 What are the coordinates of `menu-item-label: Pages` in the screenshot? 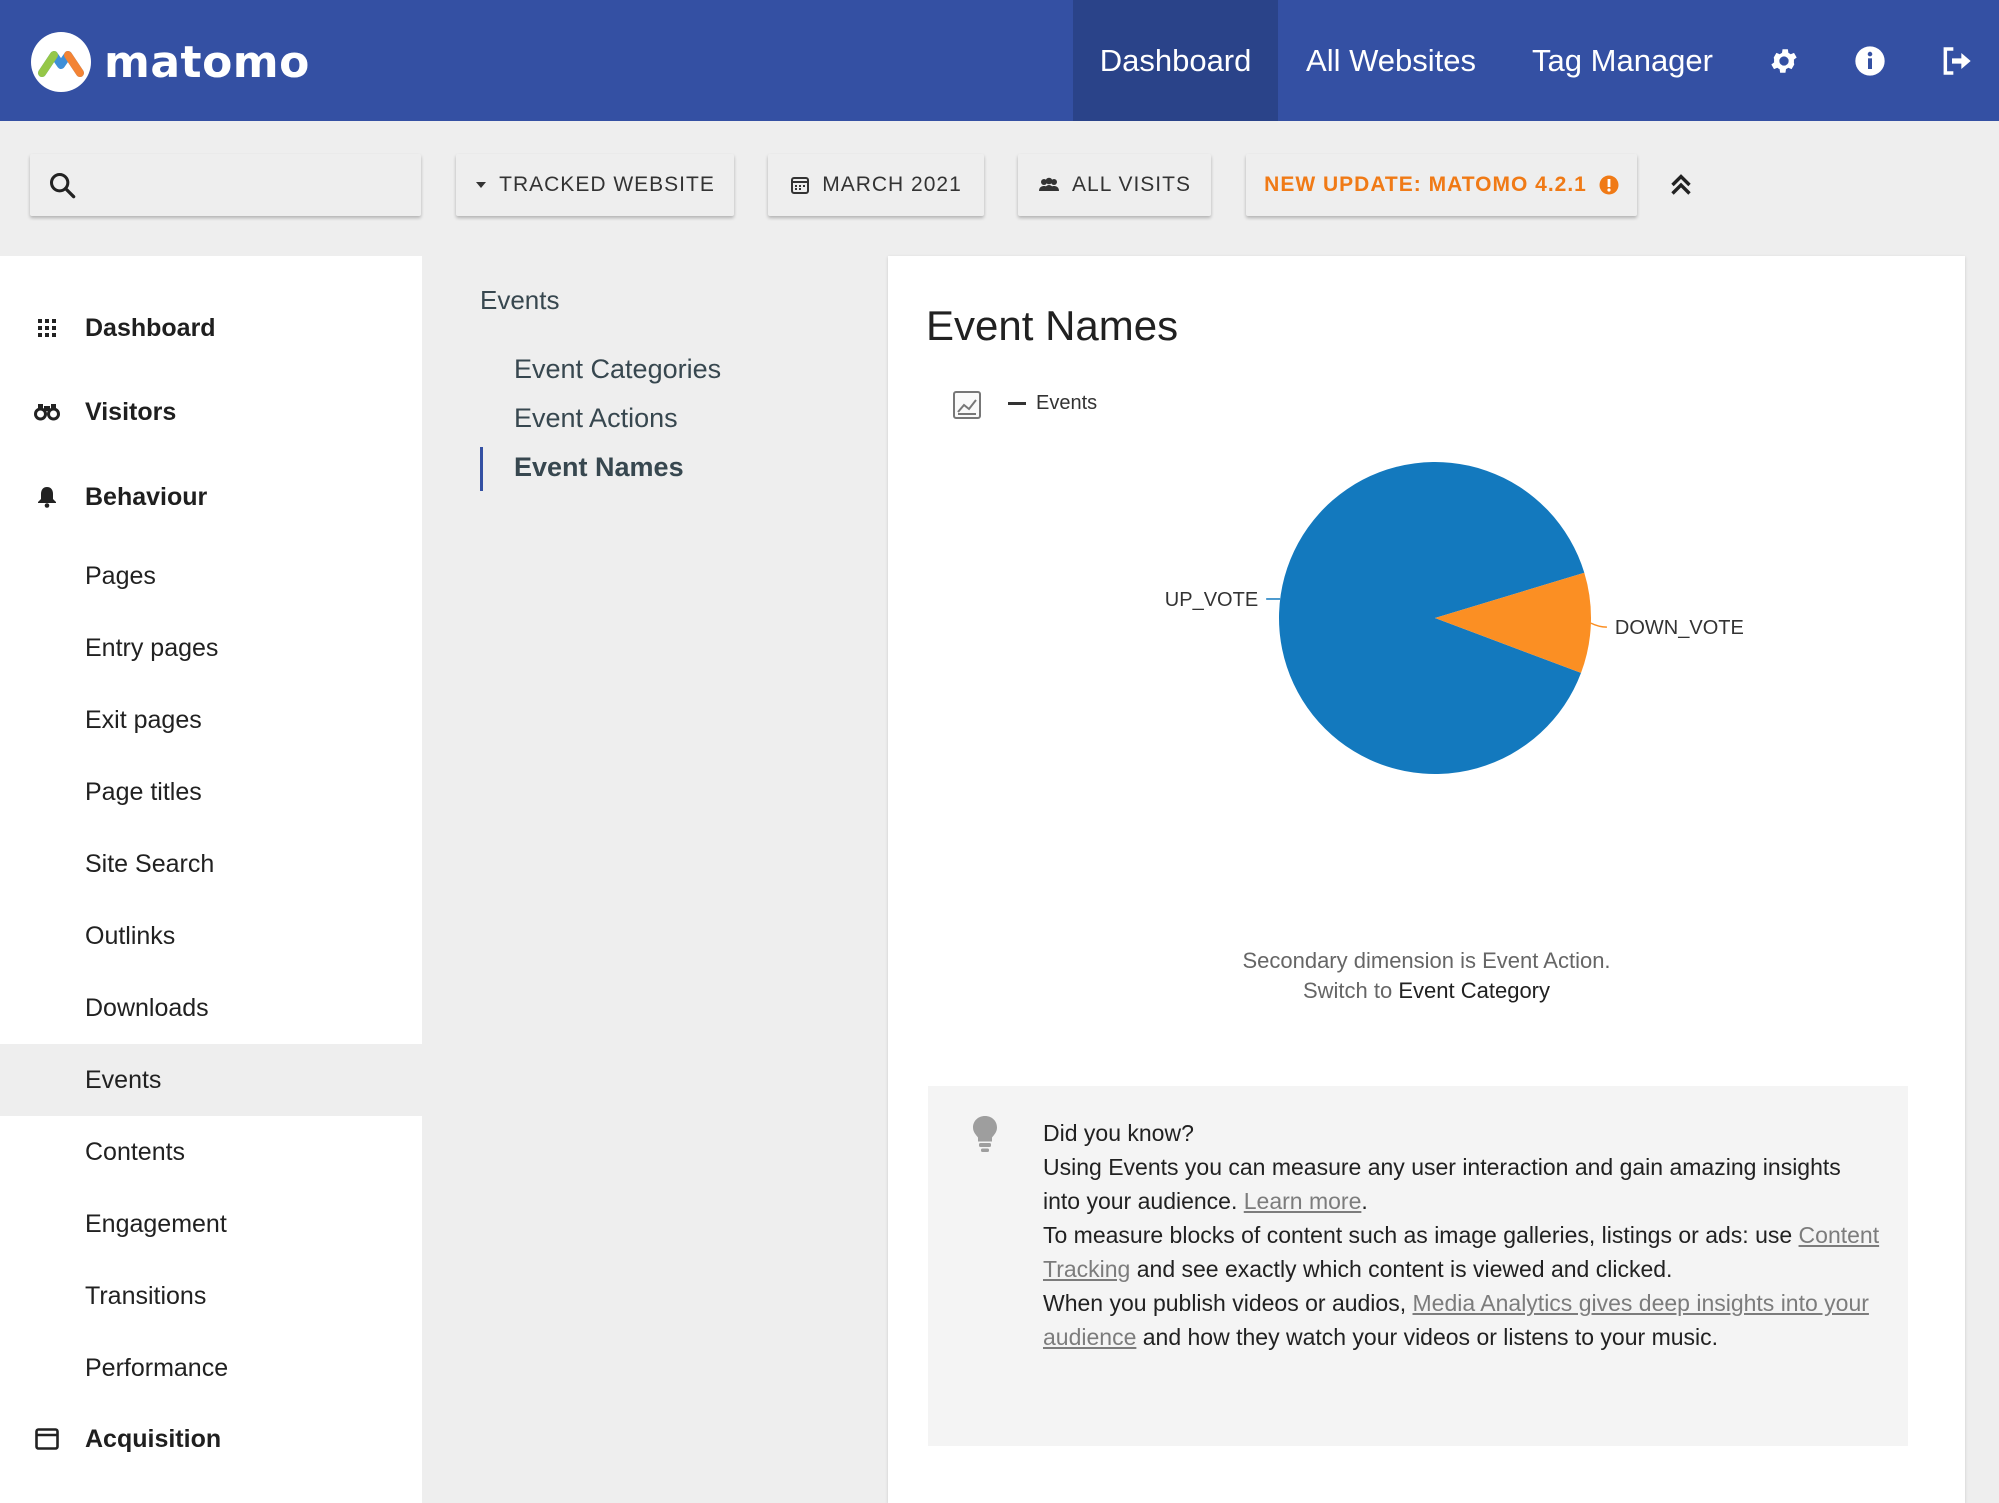 It's located at (120, 575).